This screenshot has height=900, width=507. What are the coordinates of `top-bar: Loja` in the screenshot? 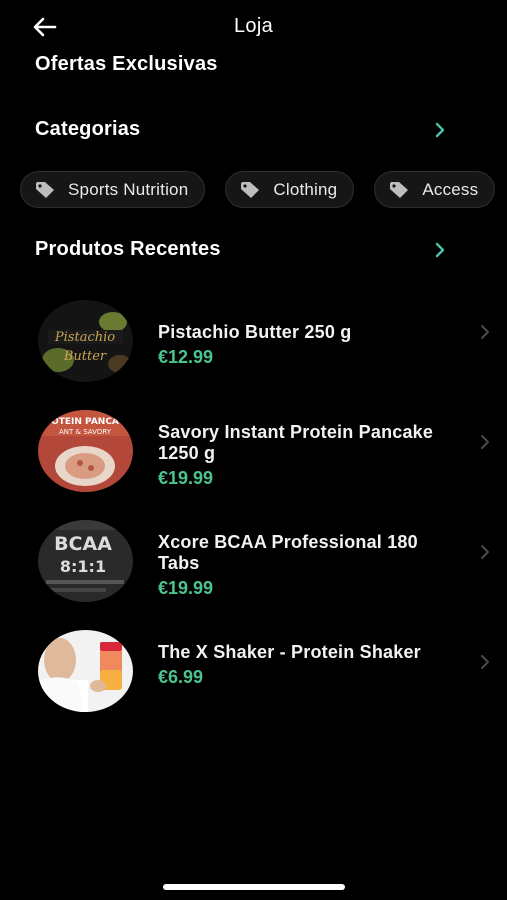 It's located at (253, 27).